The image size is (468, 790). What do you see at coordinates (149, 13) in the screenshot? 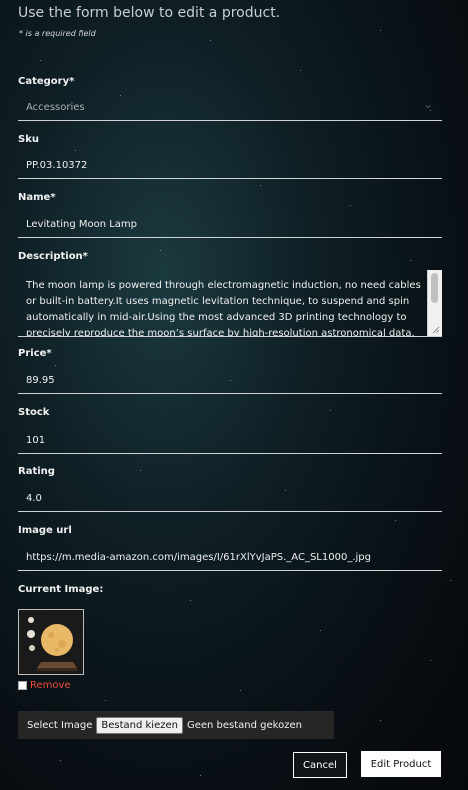
I see `form-intro: Use the form below to edit a product.` at bounding box center [149, 13].